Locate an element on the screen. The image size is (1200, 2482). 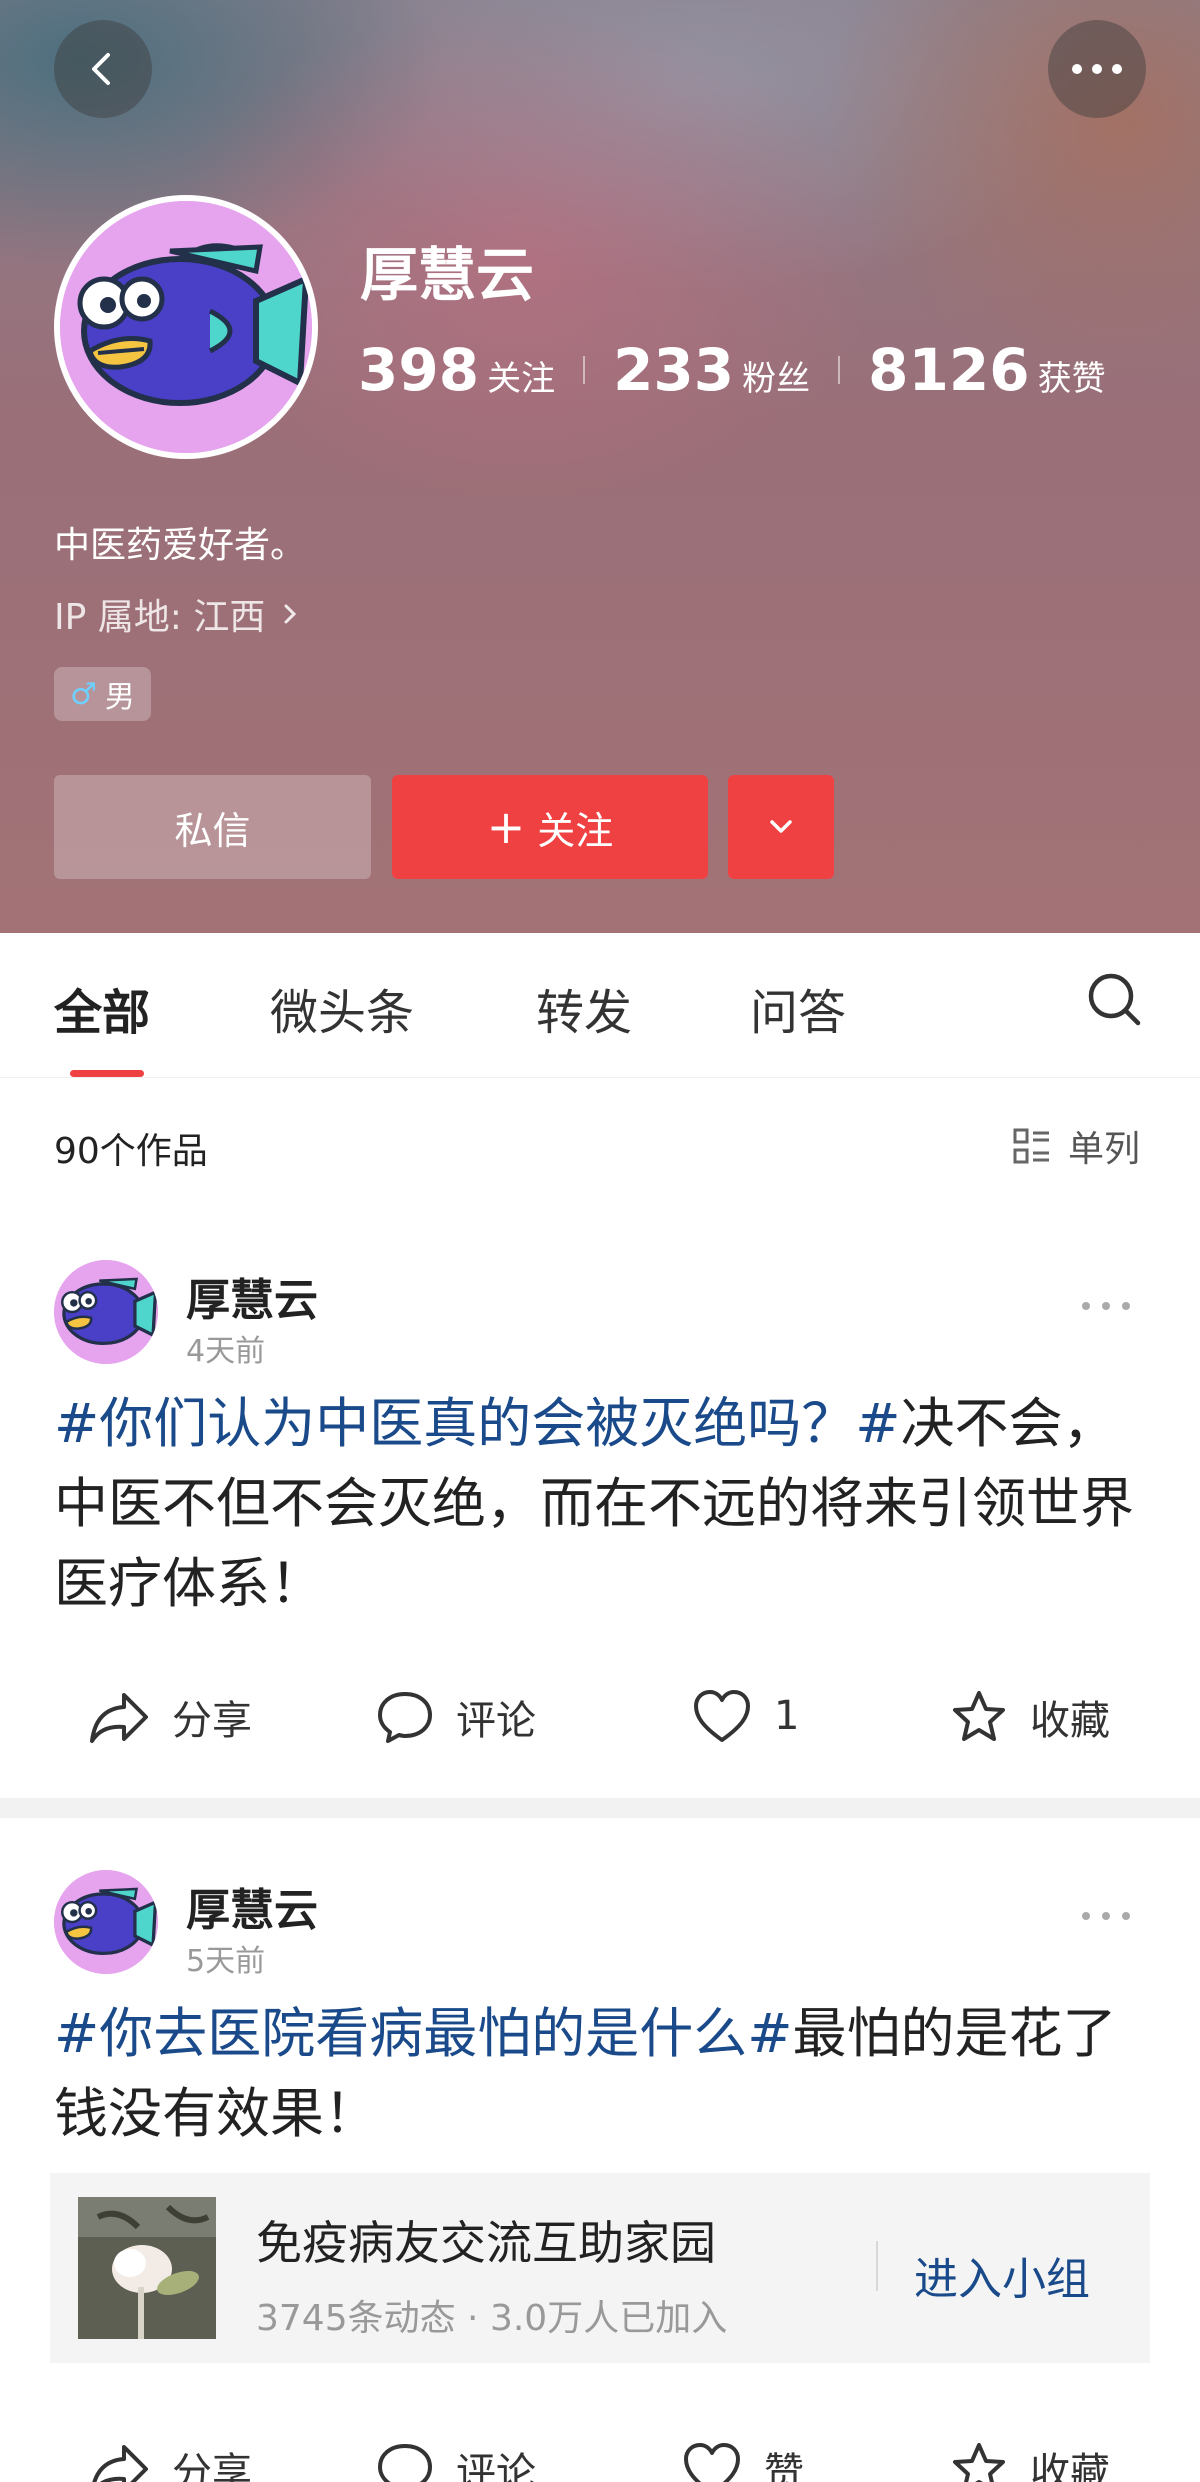
tab-all: 全部 is located at coordinates (102, 1008).